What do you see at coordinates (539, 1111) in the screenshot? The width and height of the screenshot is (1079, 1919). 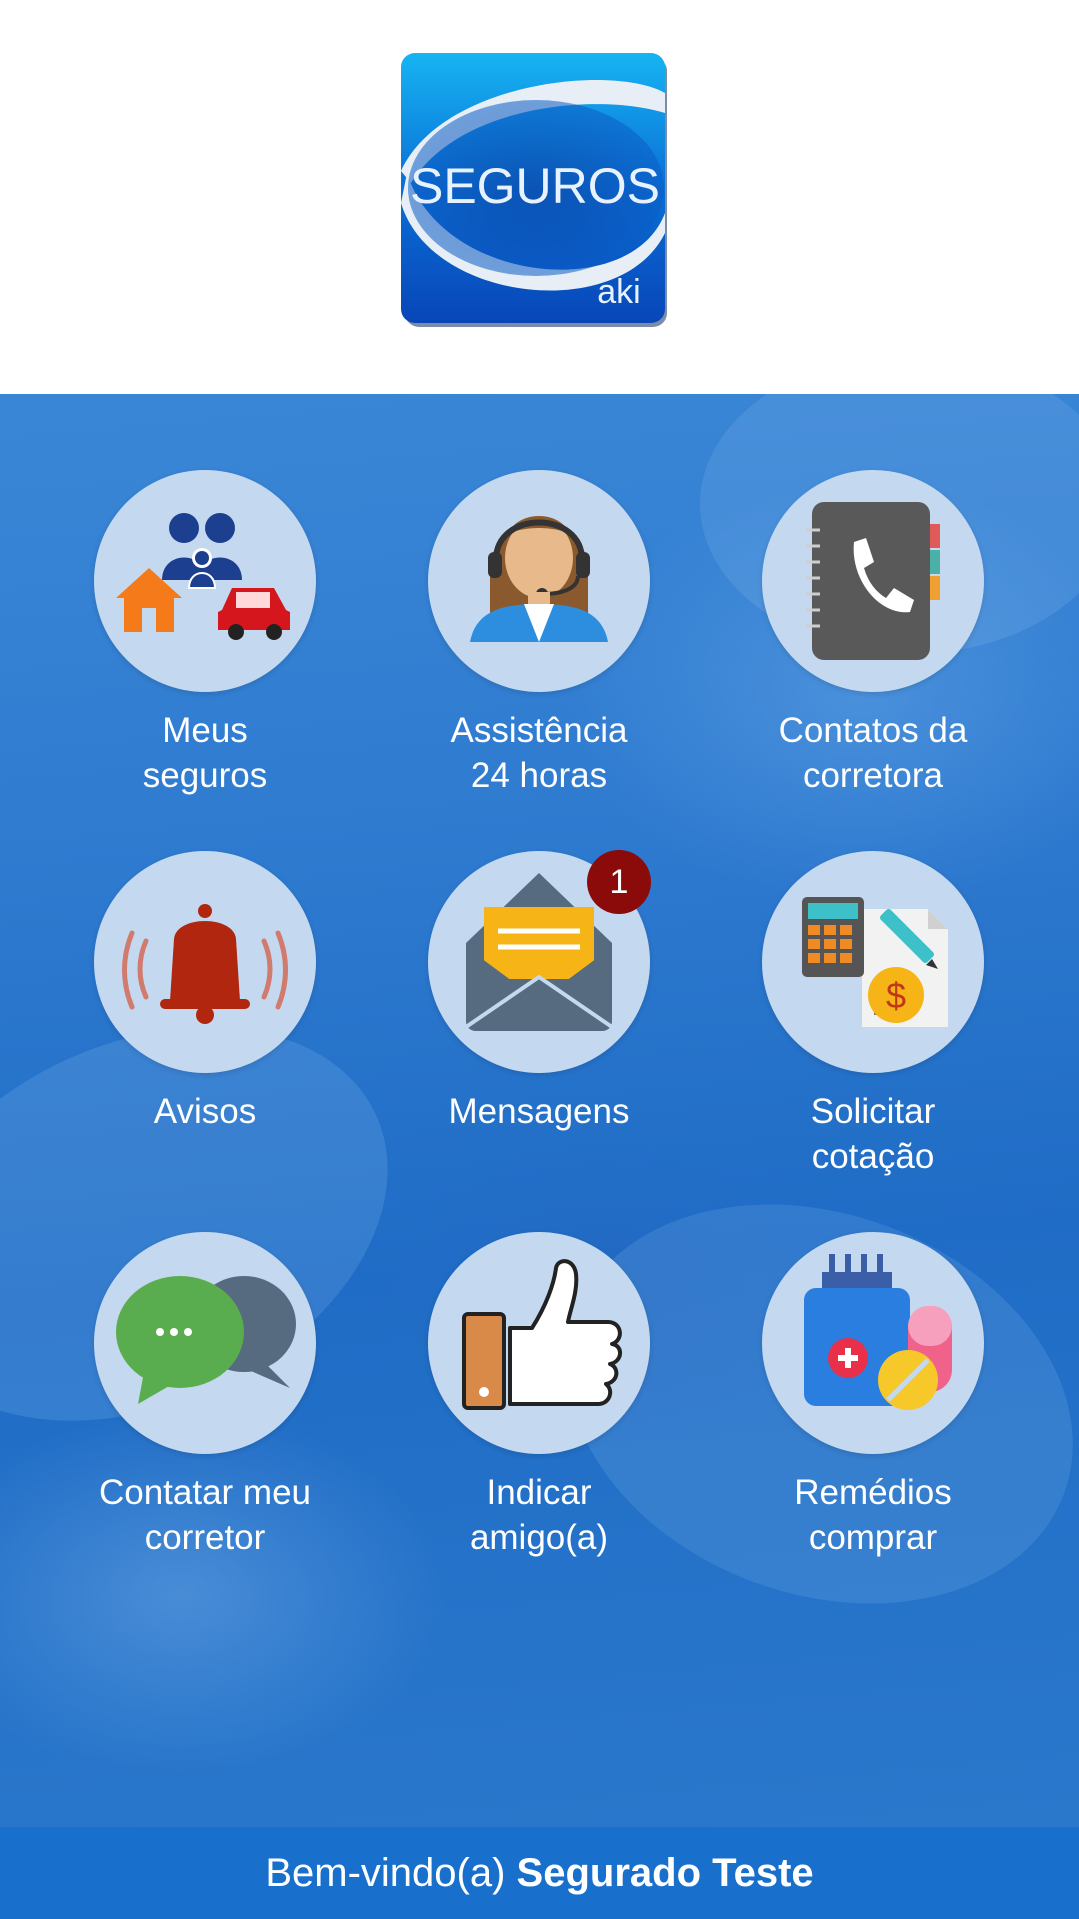 I see `menu-item-label: Mensagens` at bounding box center [539, 1111].